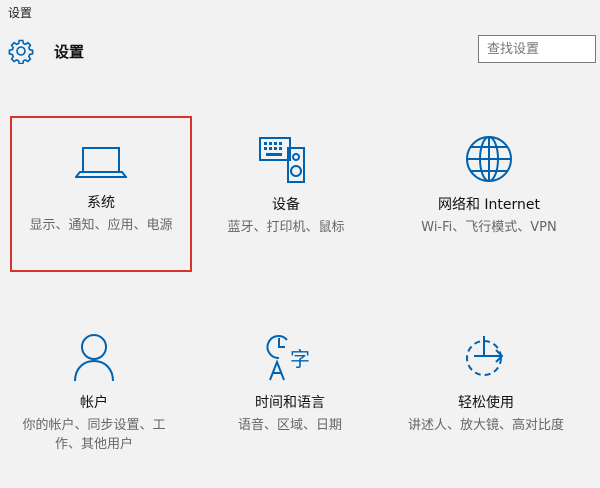  What do you see at coordinates (486, 357) in the screenshot?
I see `ease-of-access-icon` at bounding box center [486, 357].